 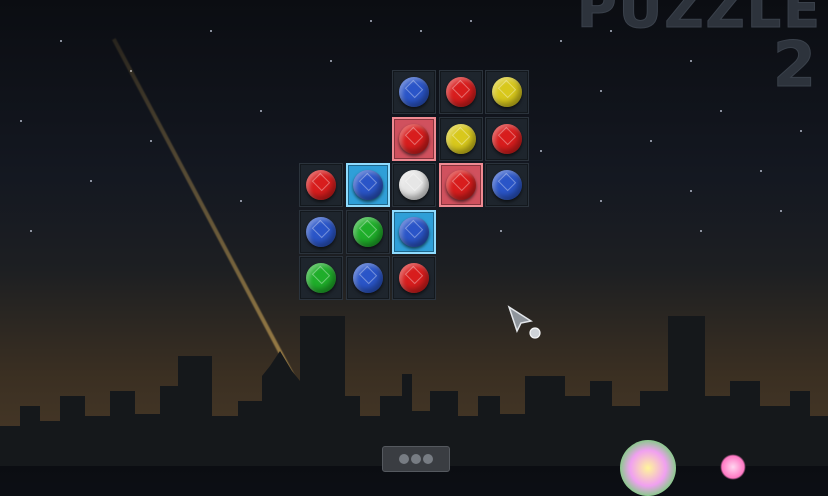 I want to click on pointer-cursor-icon, so click(x=524, y=322).